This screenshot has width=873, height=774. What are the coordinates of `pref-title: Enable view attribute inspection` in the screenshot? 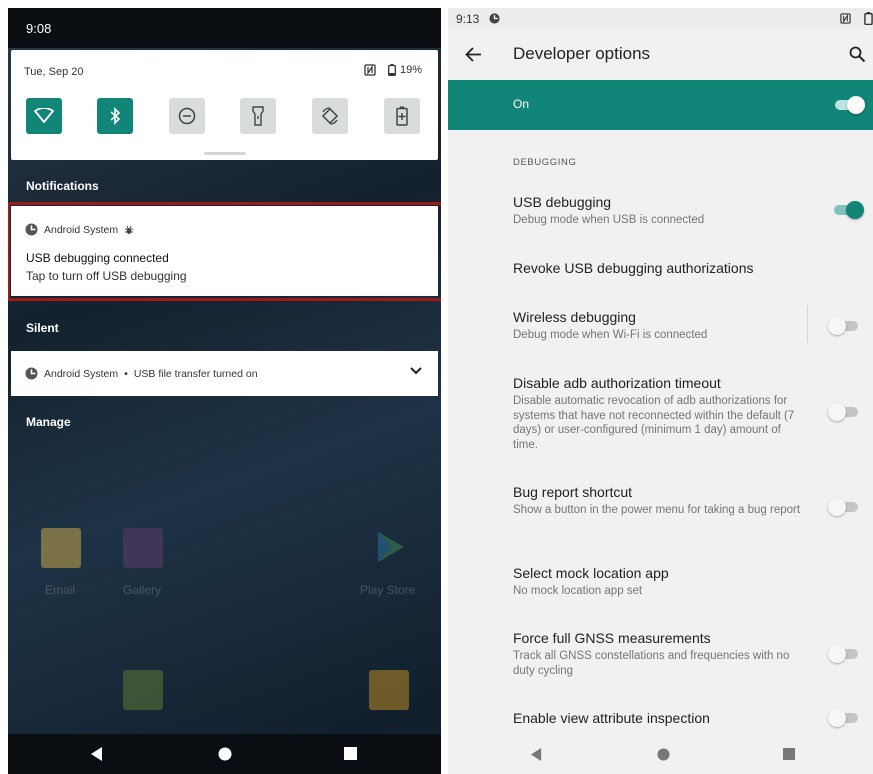 It's located at (611, 718).